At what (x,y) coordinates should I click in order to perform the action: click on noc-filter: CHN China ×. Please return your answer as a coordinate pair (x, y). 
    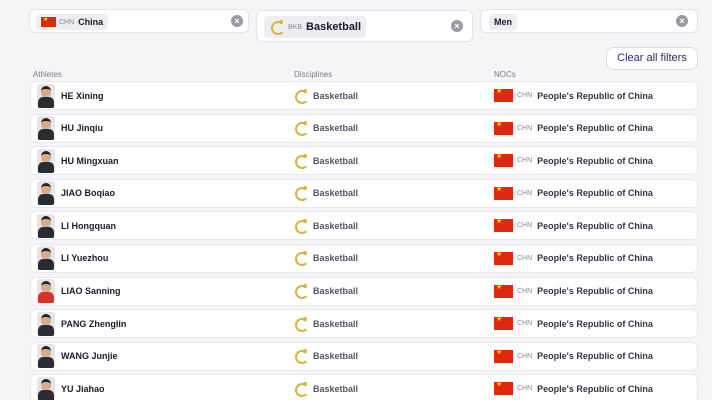
    Looking at the image, I should click on (139, 21).